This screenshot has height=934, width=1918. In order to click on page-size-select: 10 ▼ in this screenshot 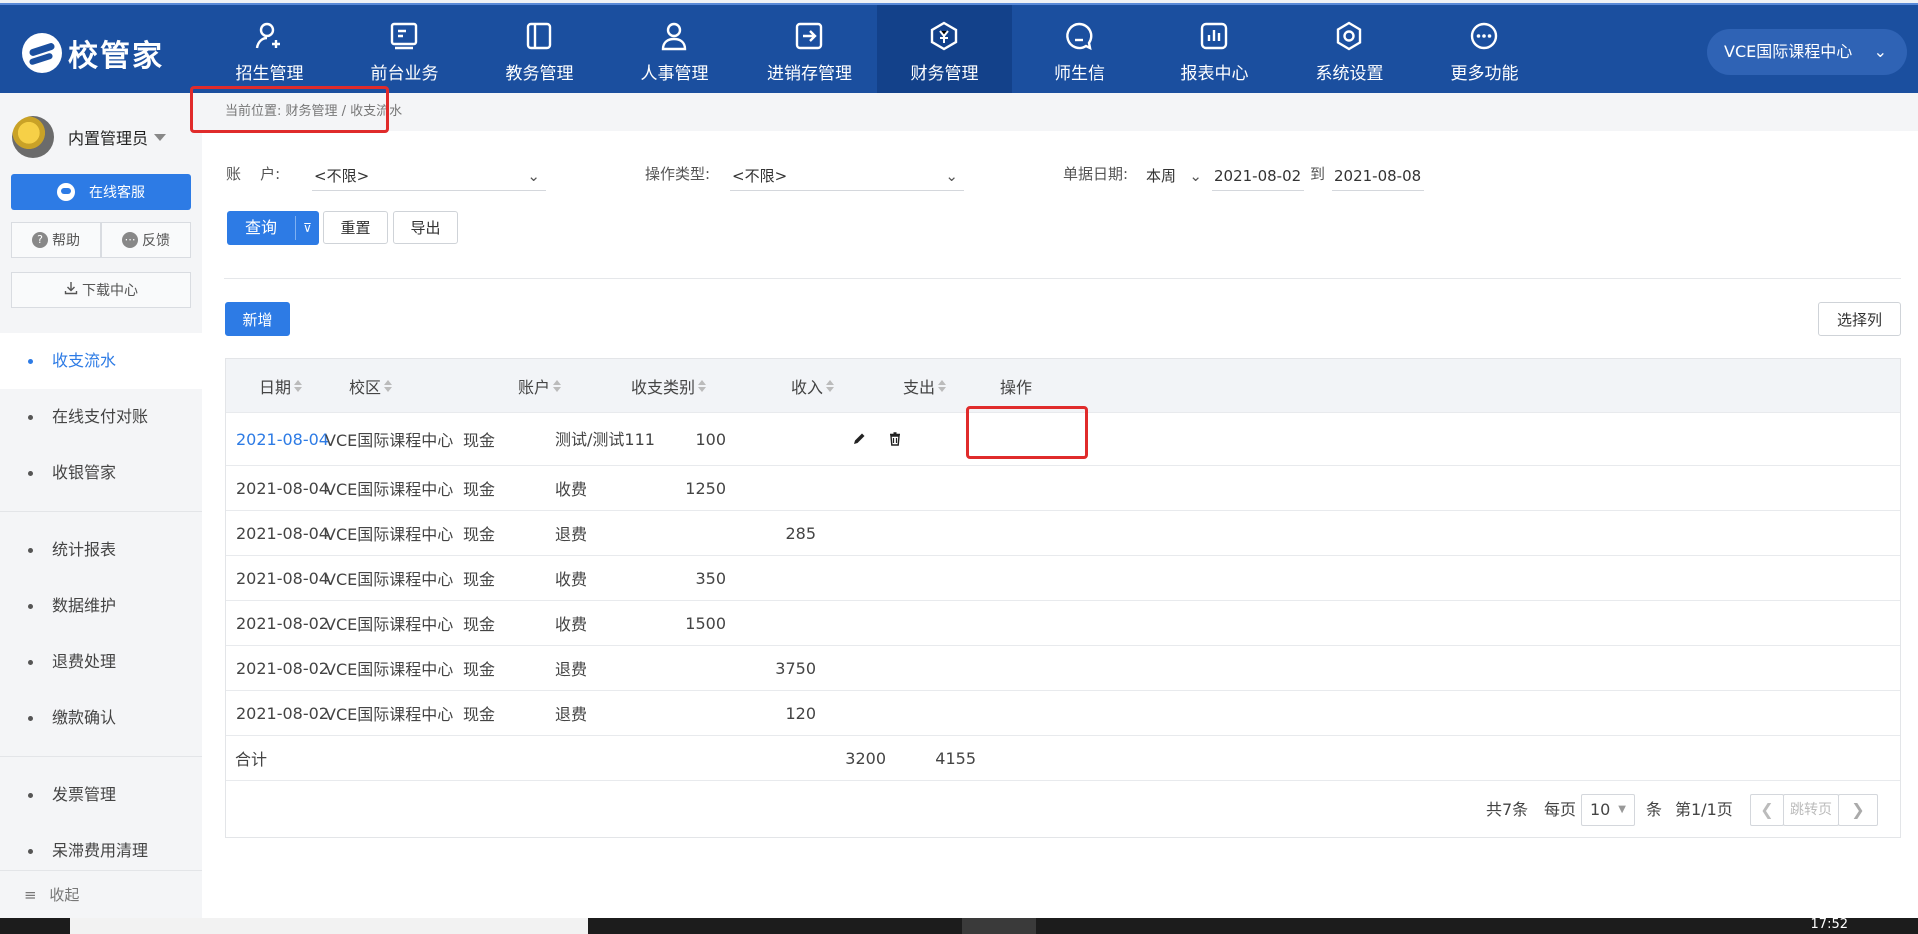, I will do `click(1608, 810)`.